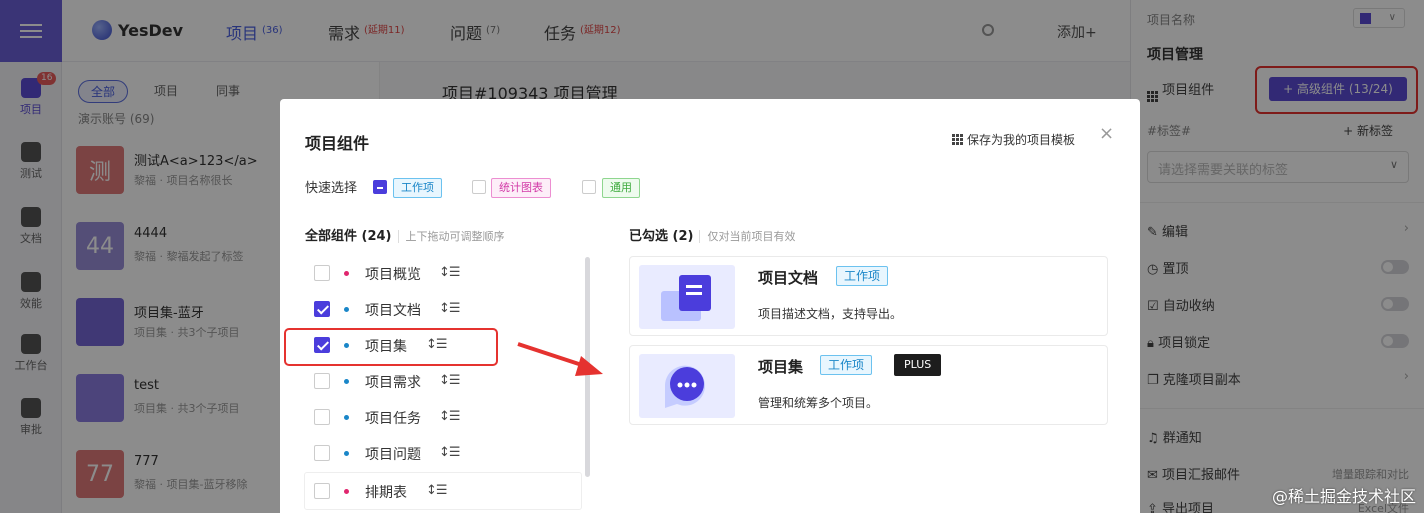 The width and height of the screenshot is (1424, 513). Describe the element at coordinates (747, 236) in the screenshot. I see `selected-hint: 仅对当前项目有效` at that location.